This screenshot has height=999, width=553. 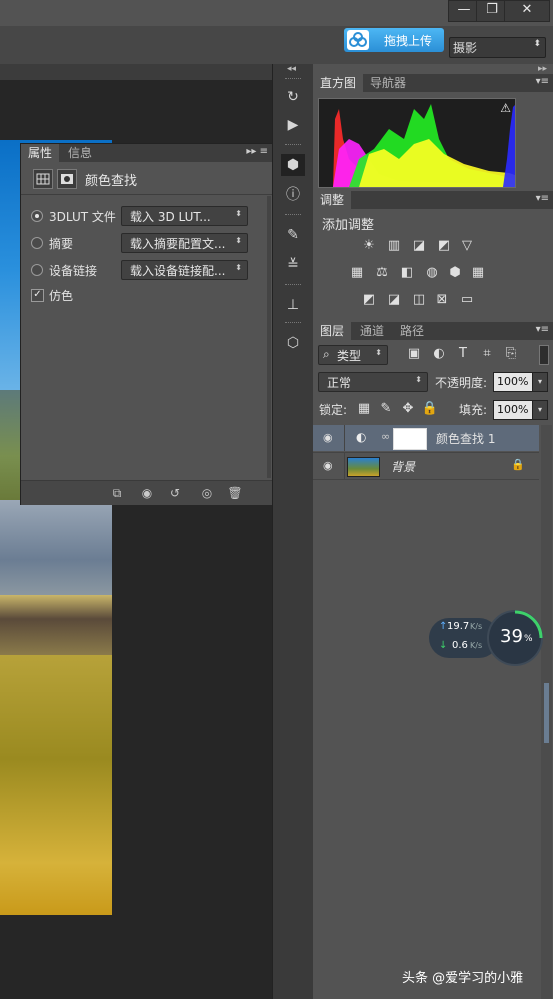 I want to click on properties-scrollbar, so click(x=269, y=337).